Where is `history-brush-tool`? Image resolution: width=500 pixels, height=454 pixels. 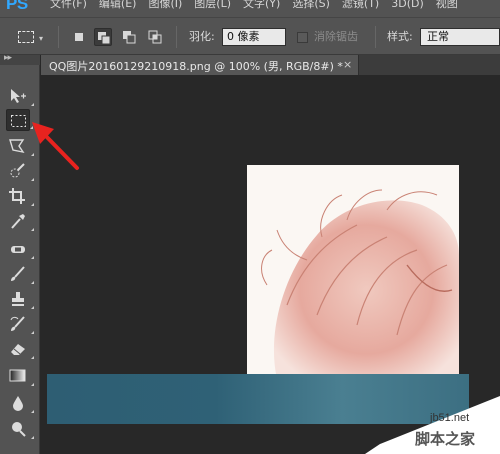
history-brush-tool is located at coordinates (20, 324).